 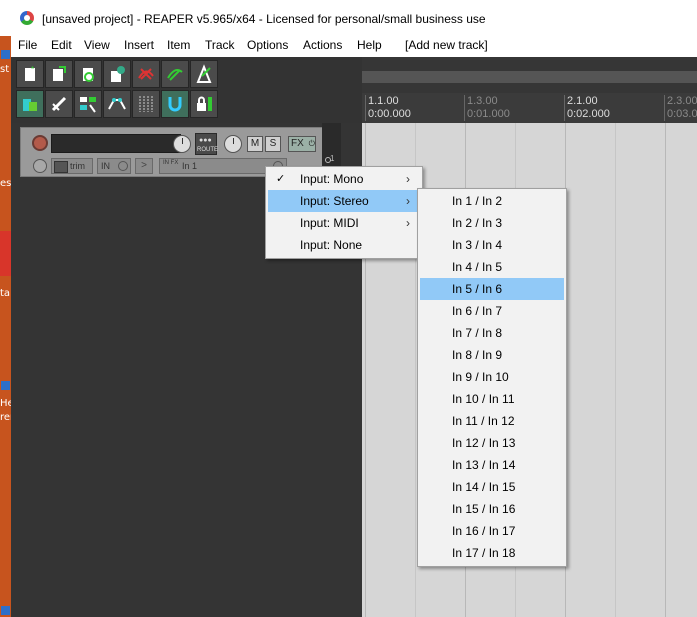 I want to click on stereo-input-option: In 16 / In 17, so click(x=492, y=531).